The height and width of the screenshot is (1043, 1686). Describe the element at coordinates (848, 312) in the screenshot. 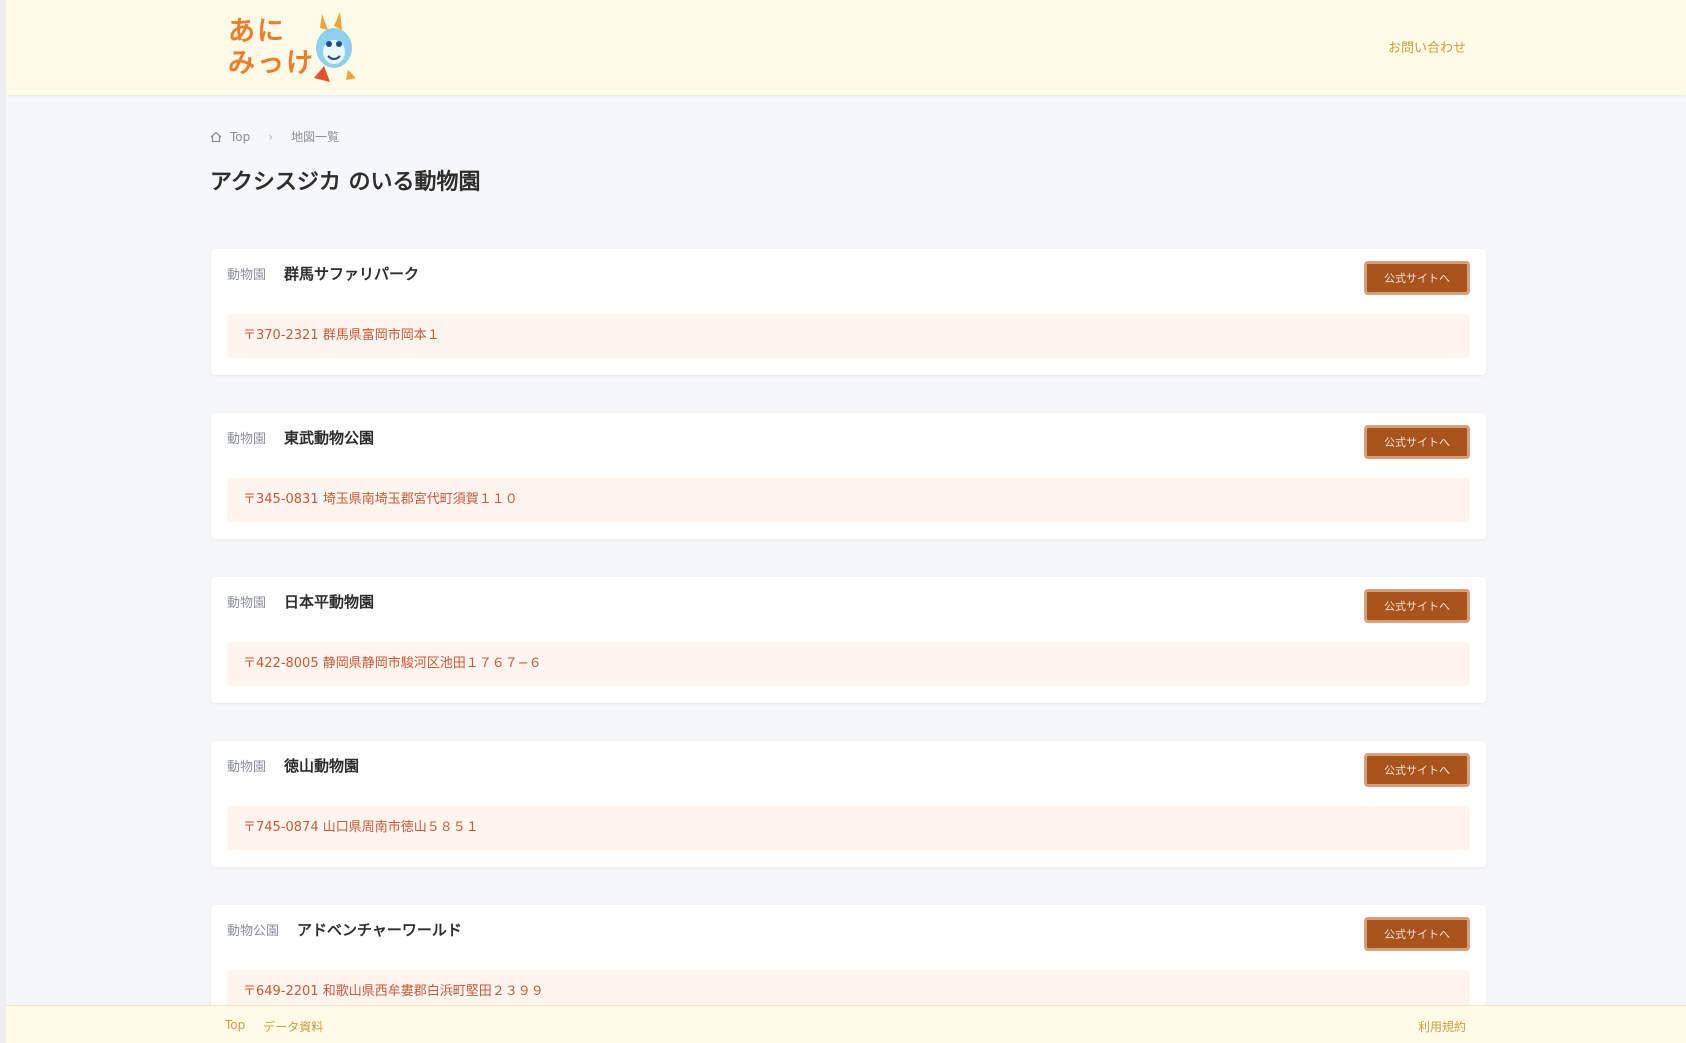

I see `zoo-card: 動物園 群馬サファリパーク 公式サイトへ 〒370-2321 群馬県富岡市岡本１` at that location.